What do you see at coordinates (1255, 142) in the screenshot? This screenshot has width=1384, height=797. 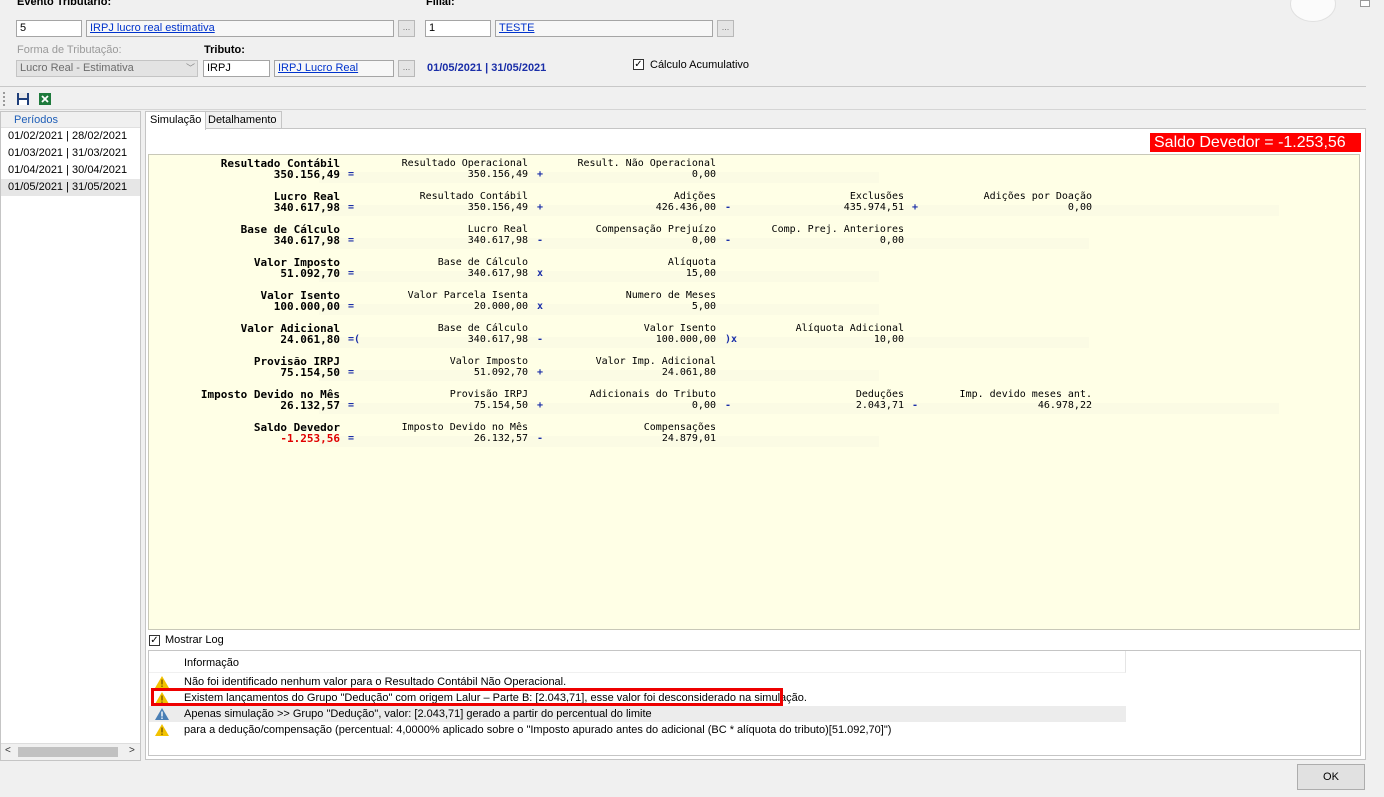 I see `saldo-devedor-banner: Saldo Devedor = -1.253,56` at bounding box center [1255, 142].